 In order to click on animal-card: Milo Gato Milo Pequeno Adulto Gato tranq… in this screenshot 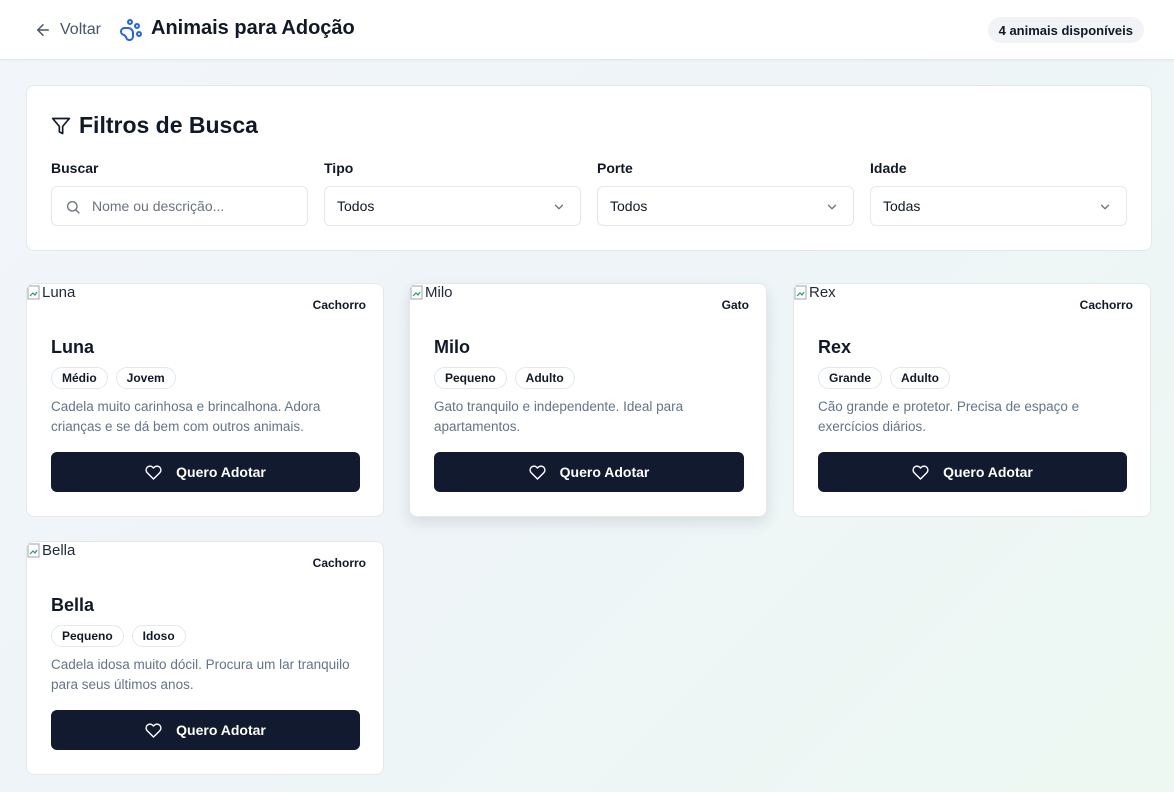, I will do `click(588, 400)`.